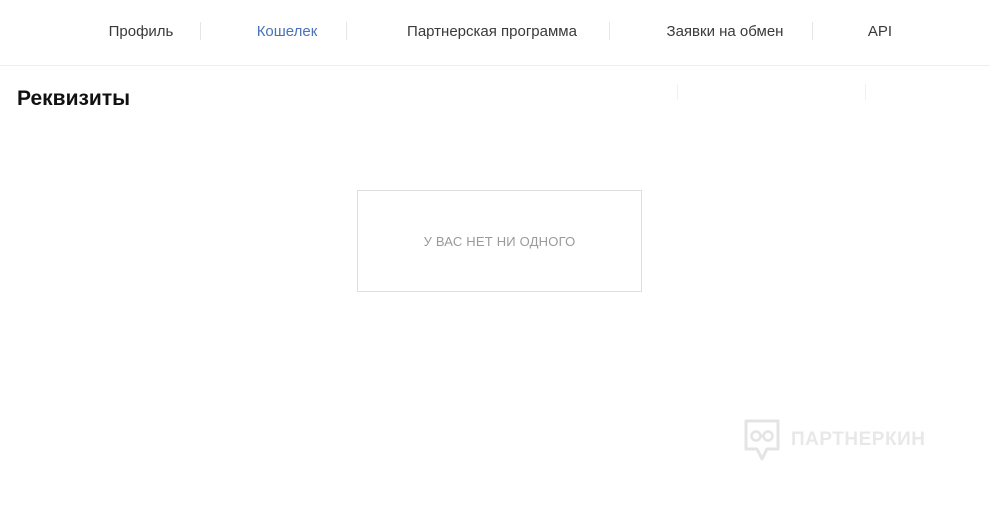 The width and height of the screenshot is (990, 513). I want to click on tab-exchange-requests: Заявки на обмен, so click(725, 32).